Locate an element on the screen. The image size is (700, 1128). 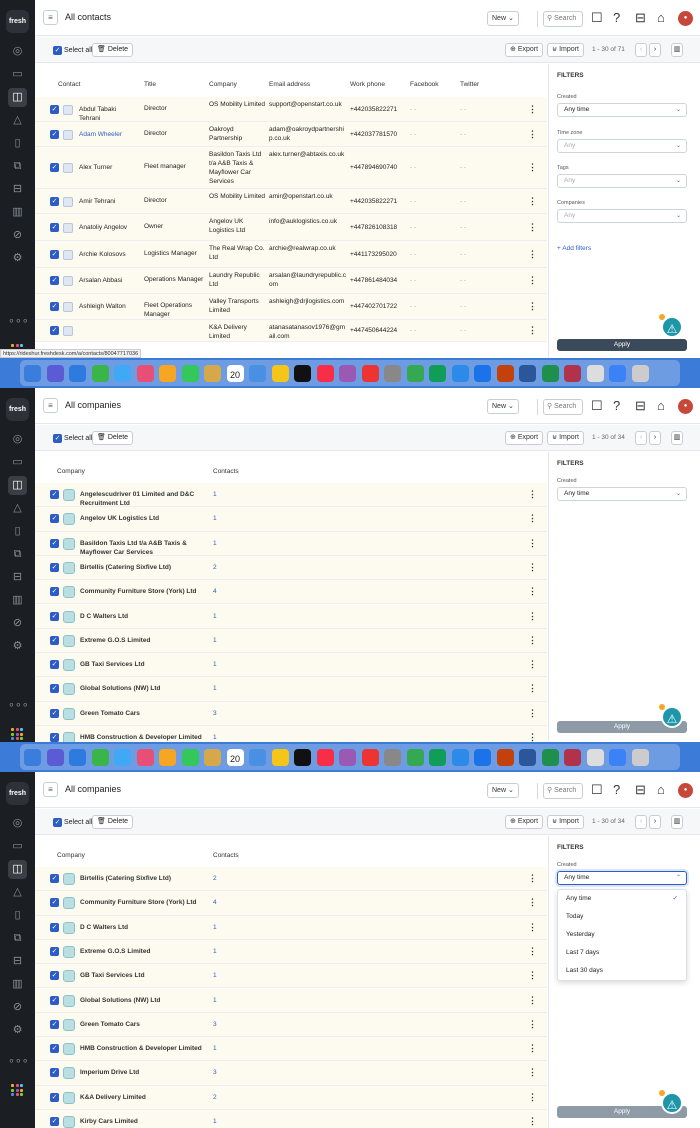
dropdown-option: Yesterday is located at coordinates (622, 935).